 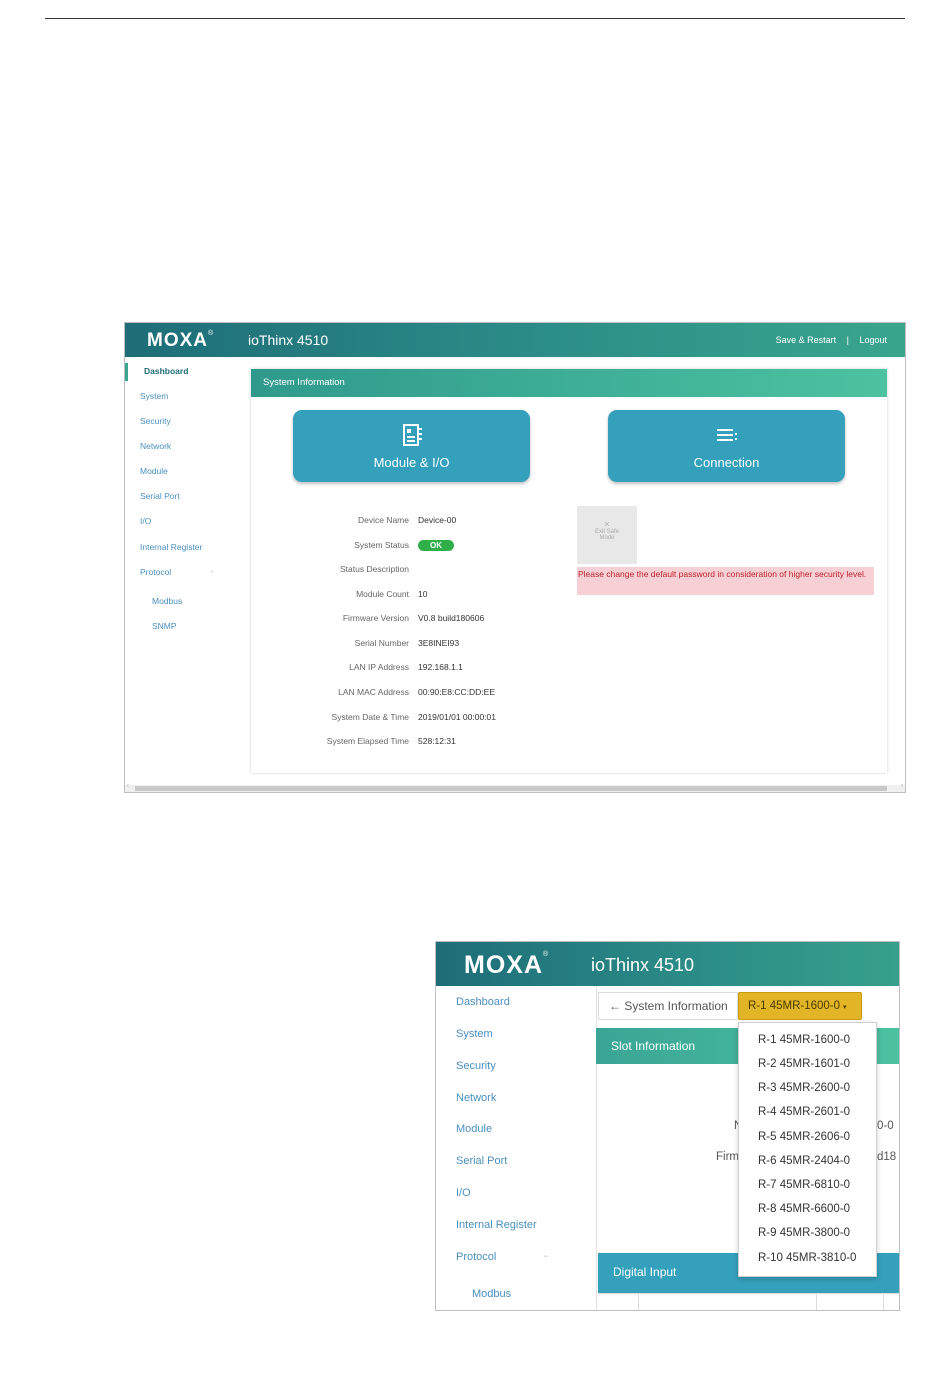 What do you see at coordinates (381, 545) in the screenshot?
I see `info-label: System Status` at bounding box center [381, 545].